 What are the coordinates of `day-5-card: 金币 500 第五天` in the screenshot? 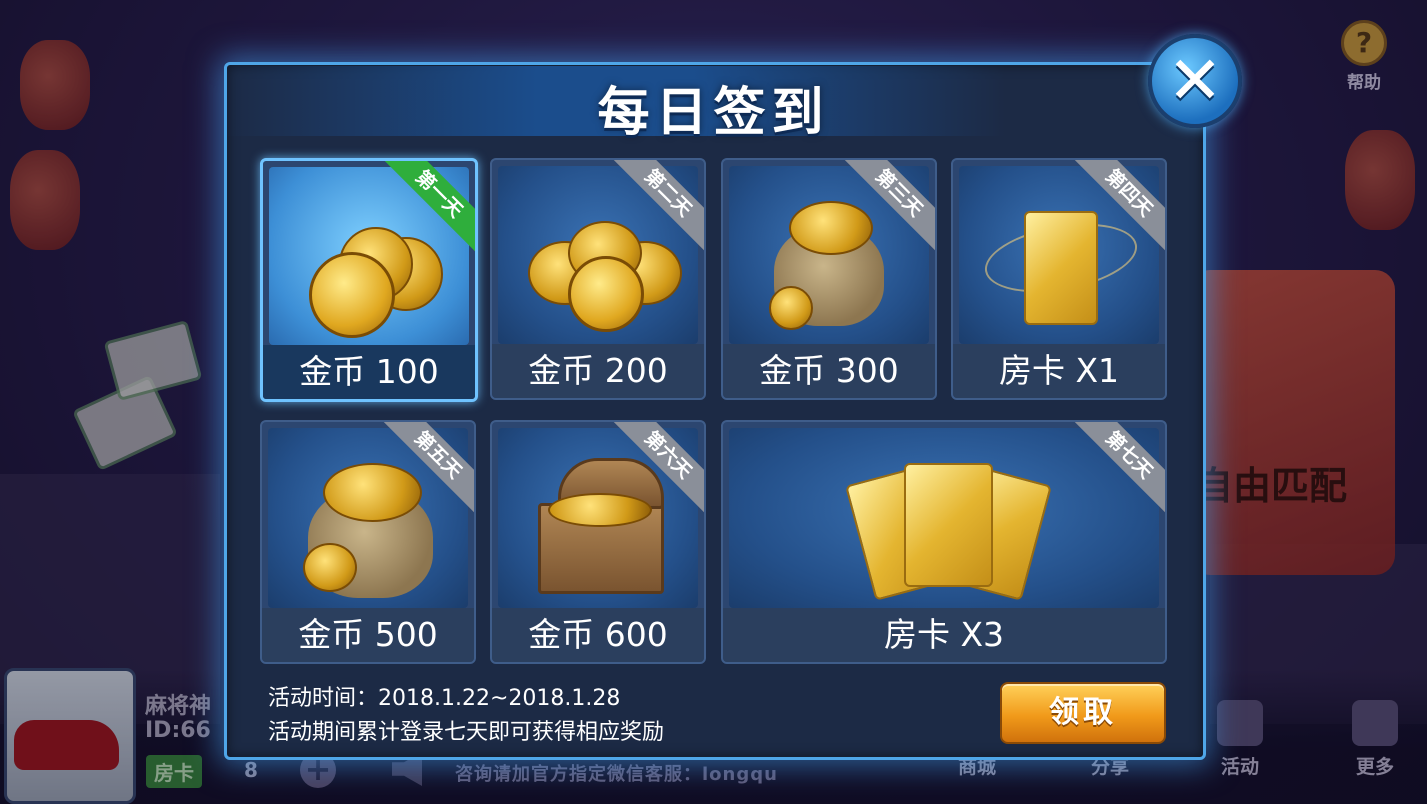 It's located at (368, 542).